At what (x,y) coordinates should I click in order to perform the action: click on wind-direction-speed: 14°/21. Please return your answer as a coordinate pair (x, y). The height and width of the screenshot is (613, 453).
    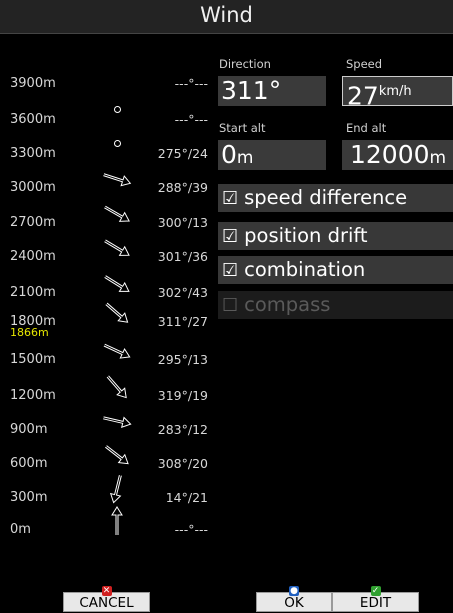
    Looking at the image, I should click on (186, 497).